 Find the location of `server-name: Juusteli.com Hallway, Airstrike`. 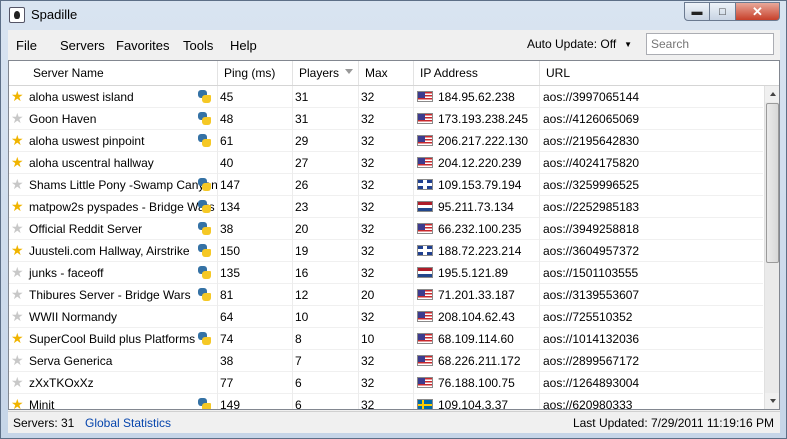

server-name: Juusteli.com Hallway, Airstrike is located at coordinates (109, 251).